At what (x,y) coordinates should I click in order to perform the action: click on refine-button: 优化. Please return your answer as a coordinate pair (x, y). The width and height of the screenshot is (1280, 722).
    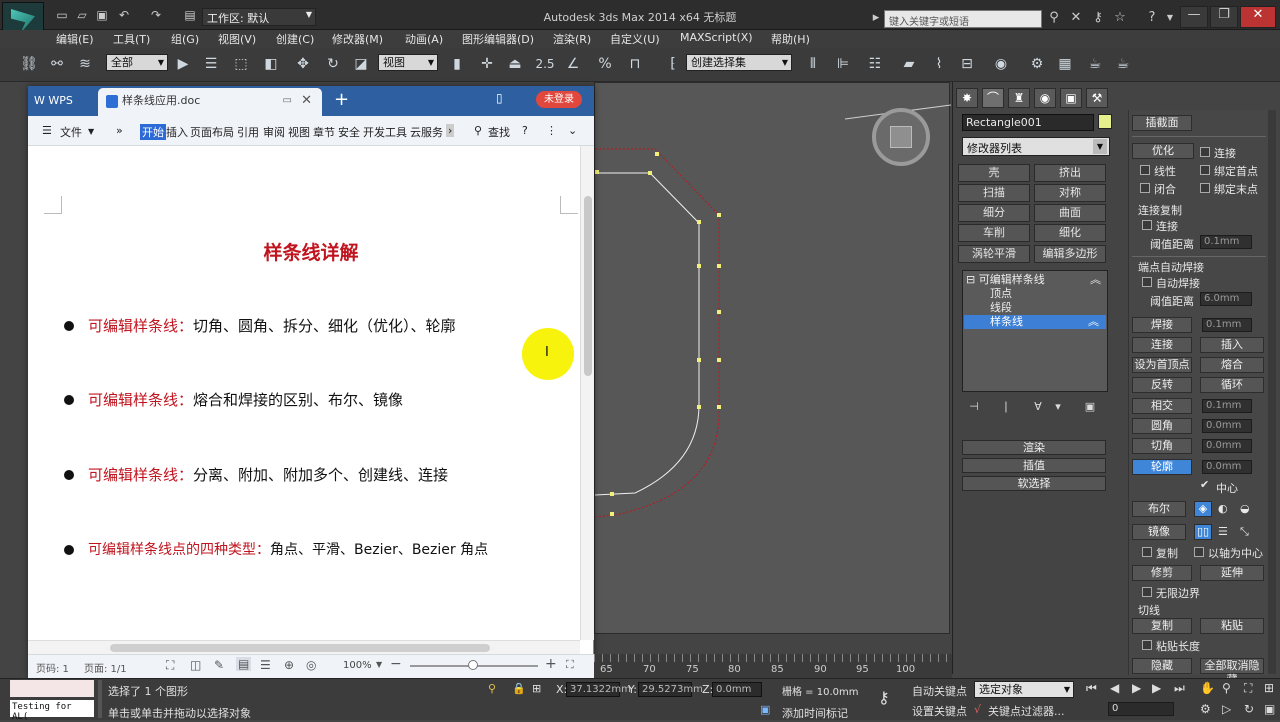
    Looking at the image, I should click on (1163, 151).